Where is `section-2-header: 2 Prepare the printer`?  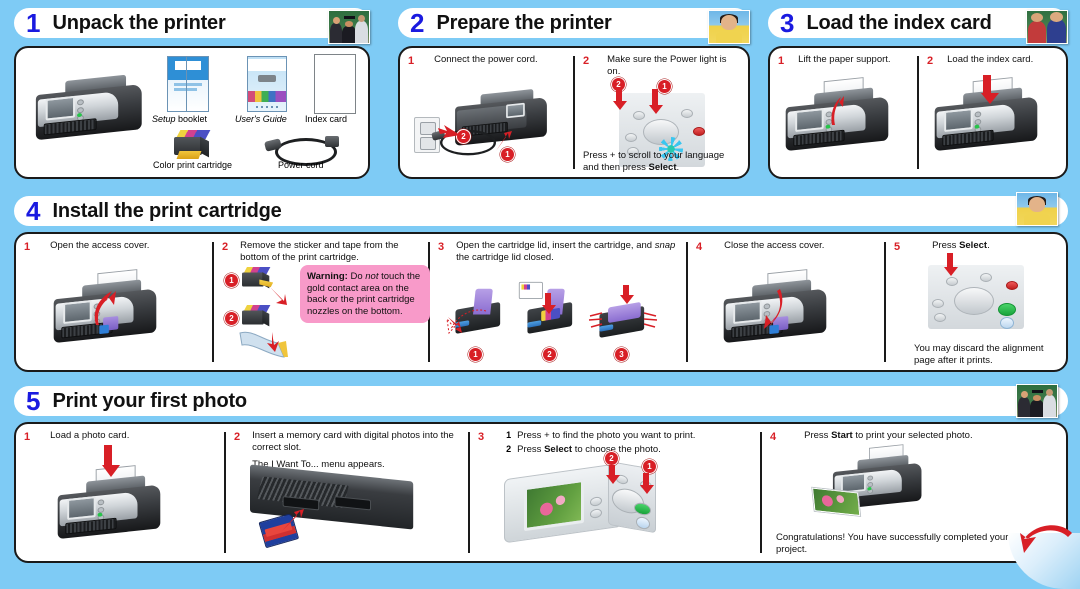 section-2-header: 2 Prepare the printer is located at coordinates (574, 23).